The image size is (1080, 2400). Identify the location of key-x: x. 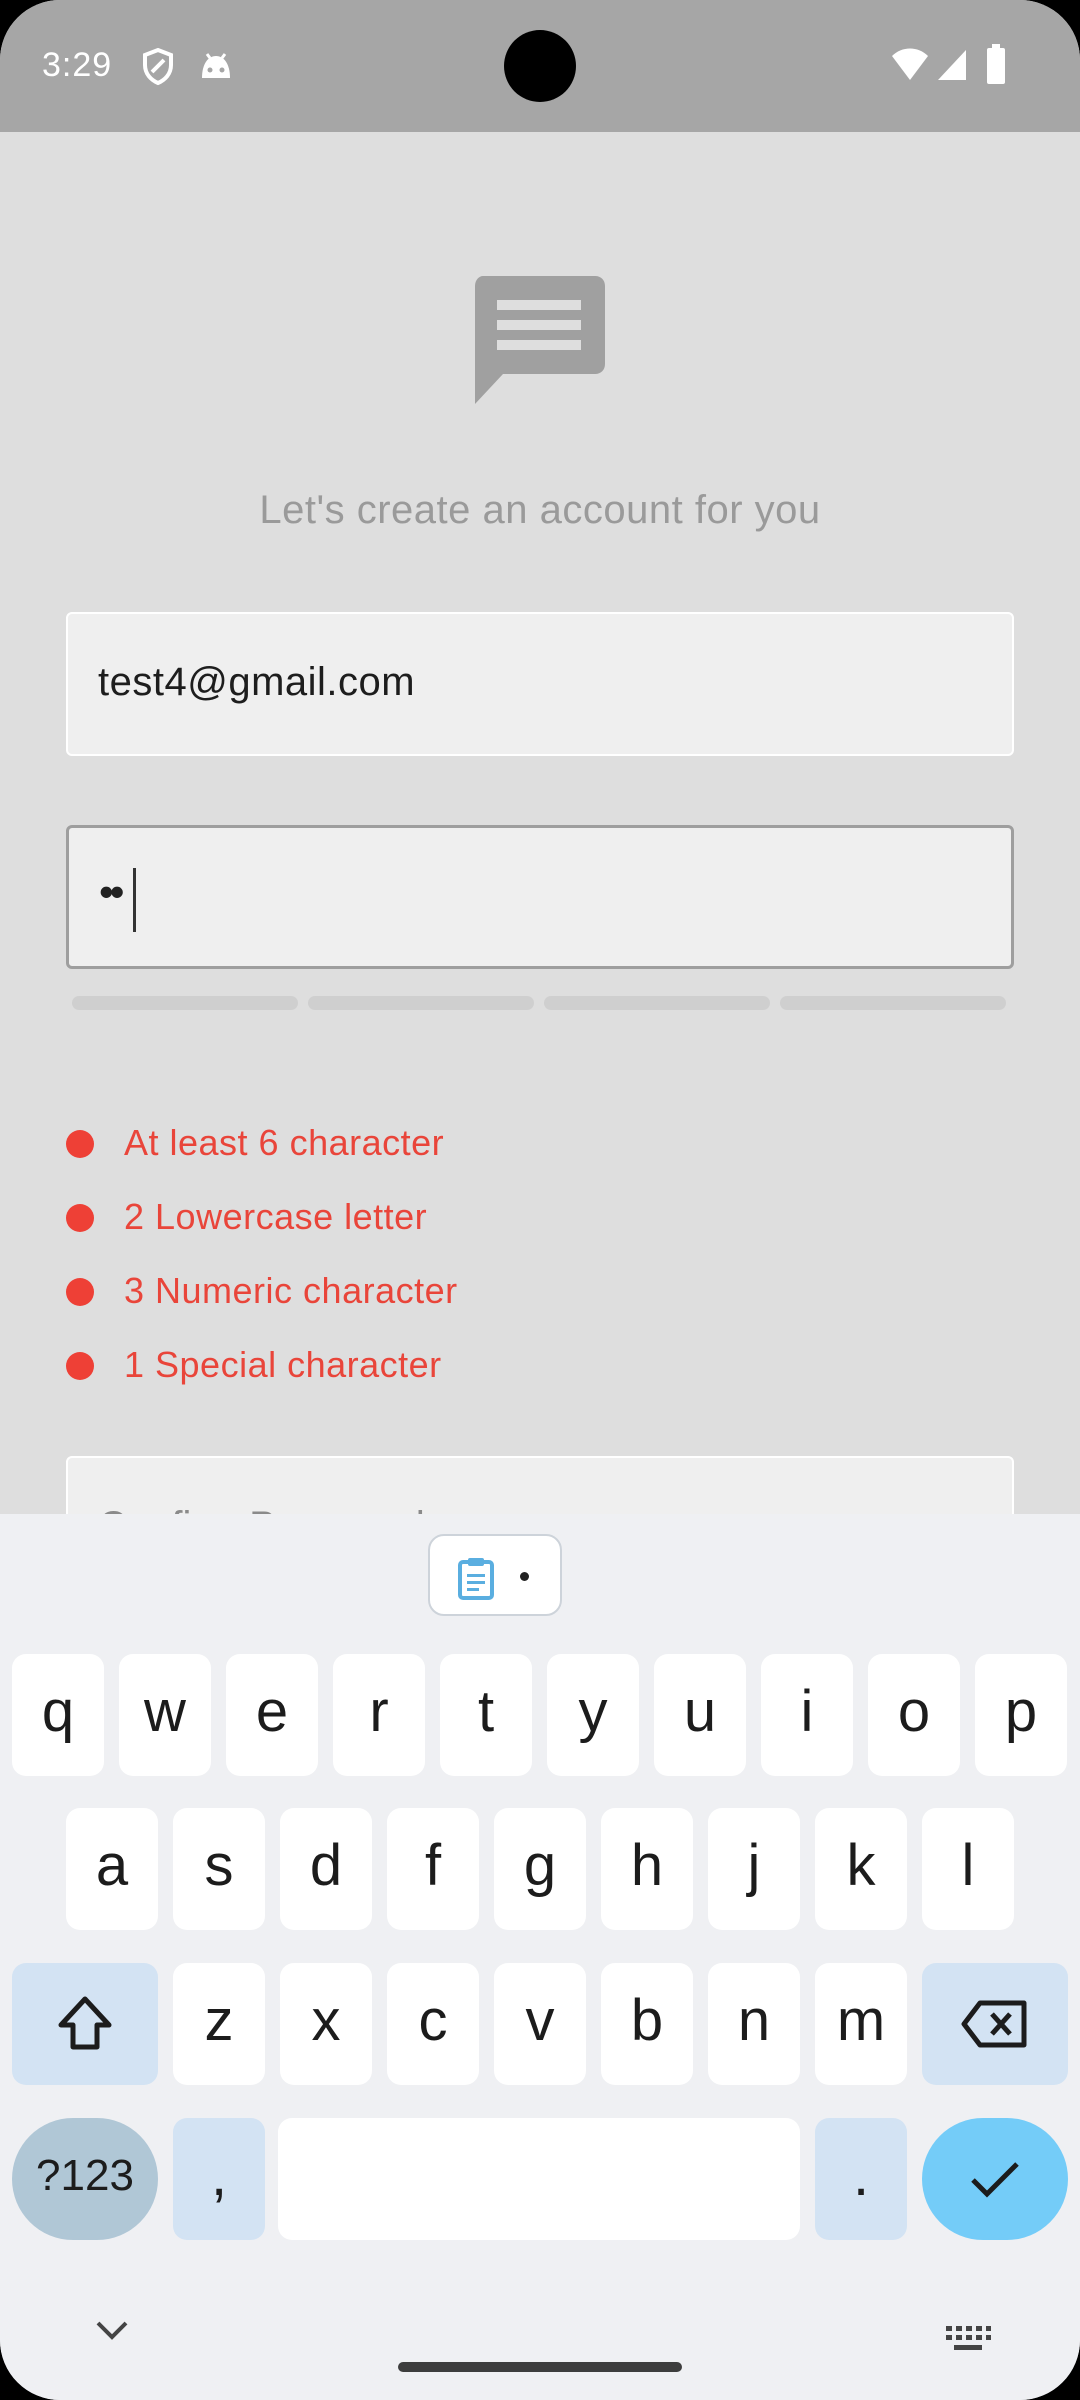
(326, 2024).